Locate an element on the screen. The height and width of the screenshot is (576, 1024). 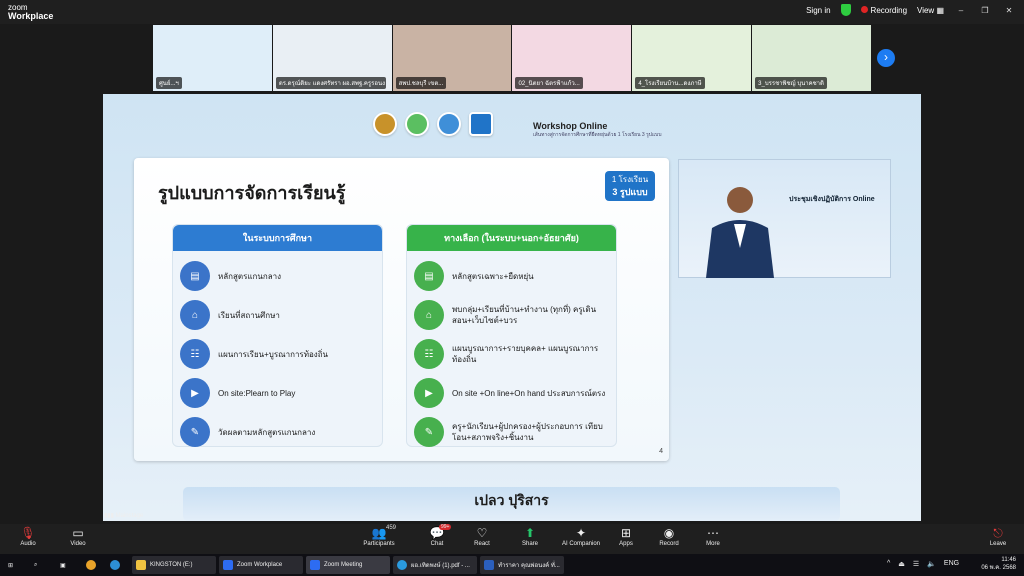
usb-icon: ⏏ is located at coordinates (901, 564).